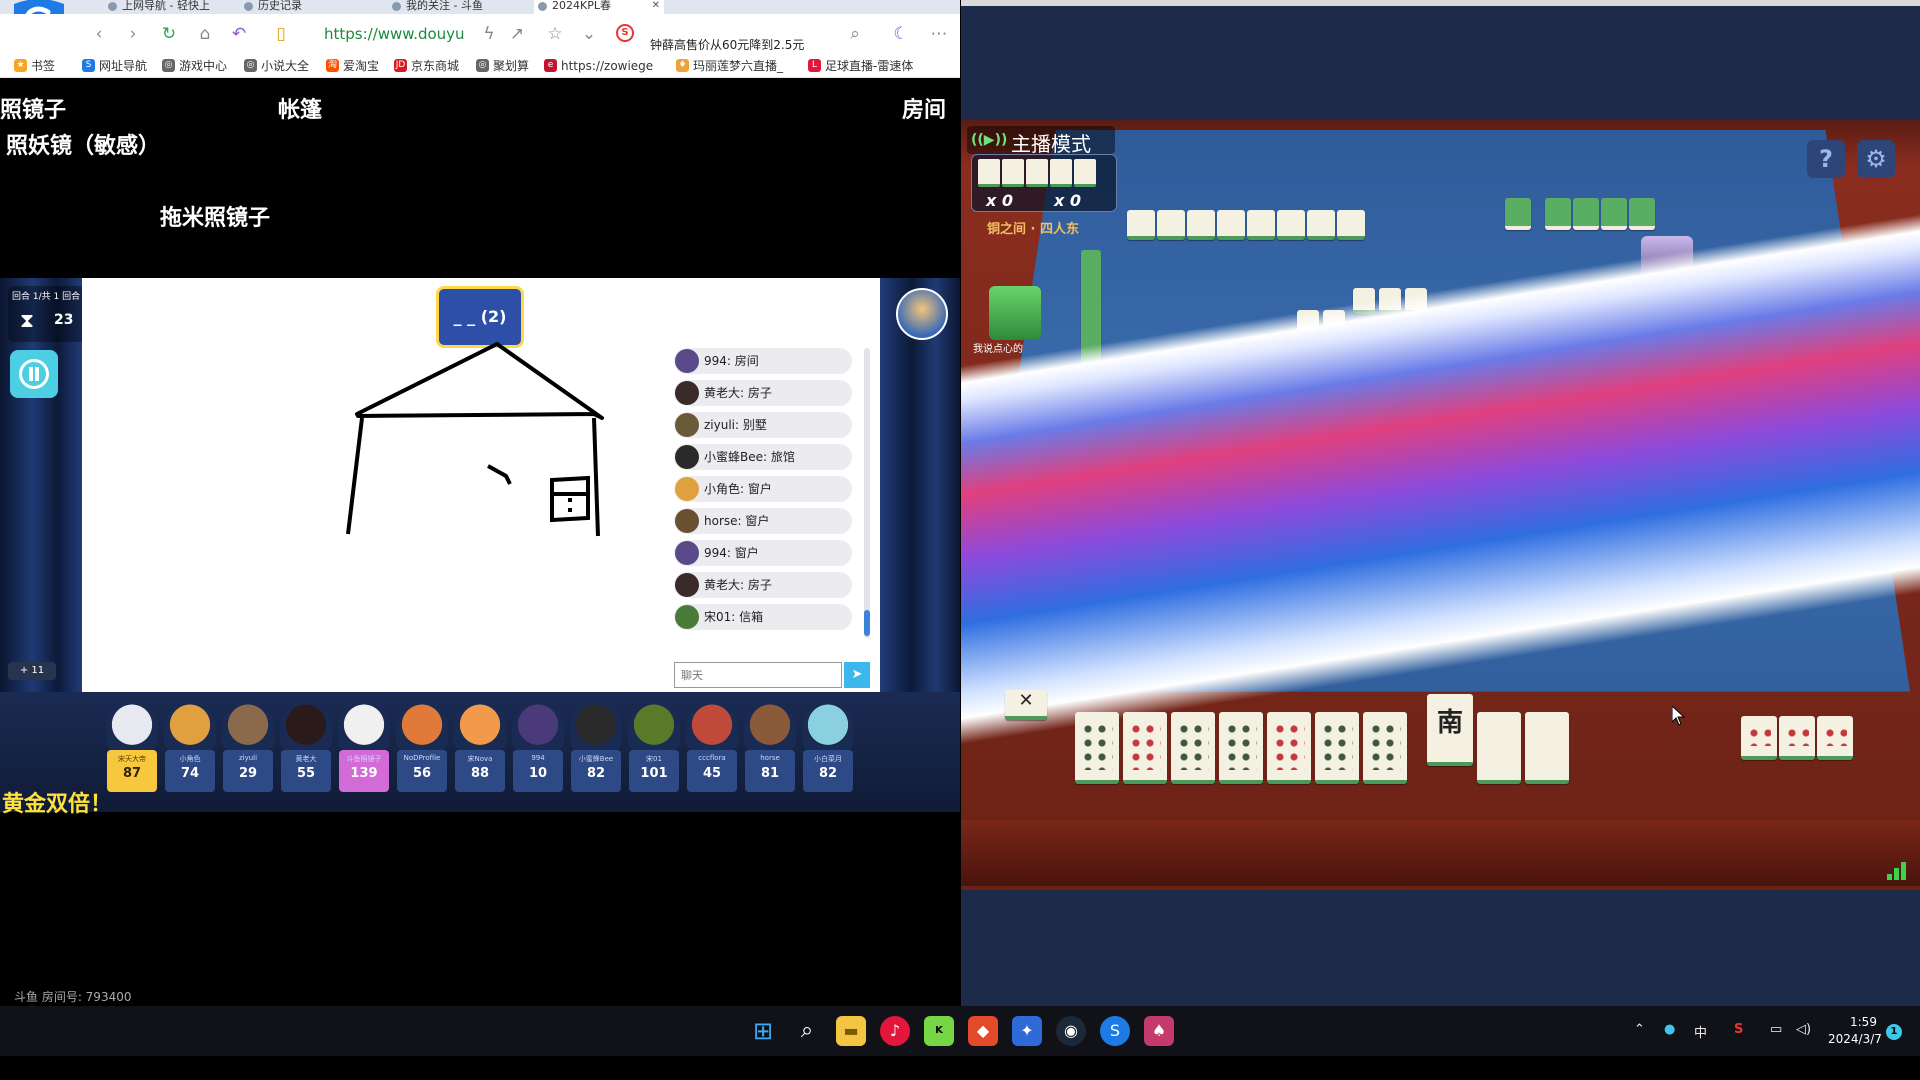  Describe the element at coordinates (46, 297) in the screenshot. I see `round-label: 回合 1/共 1 回合` at that location.